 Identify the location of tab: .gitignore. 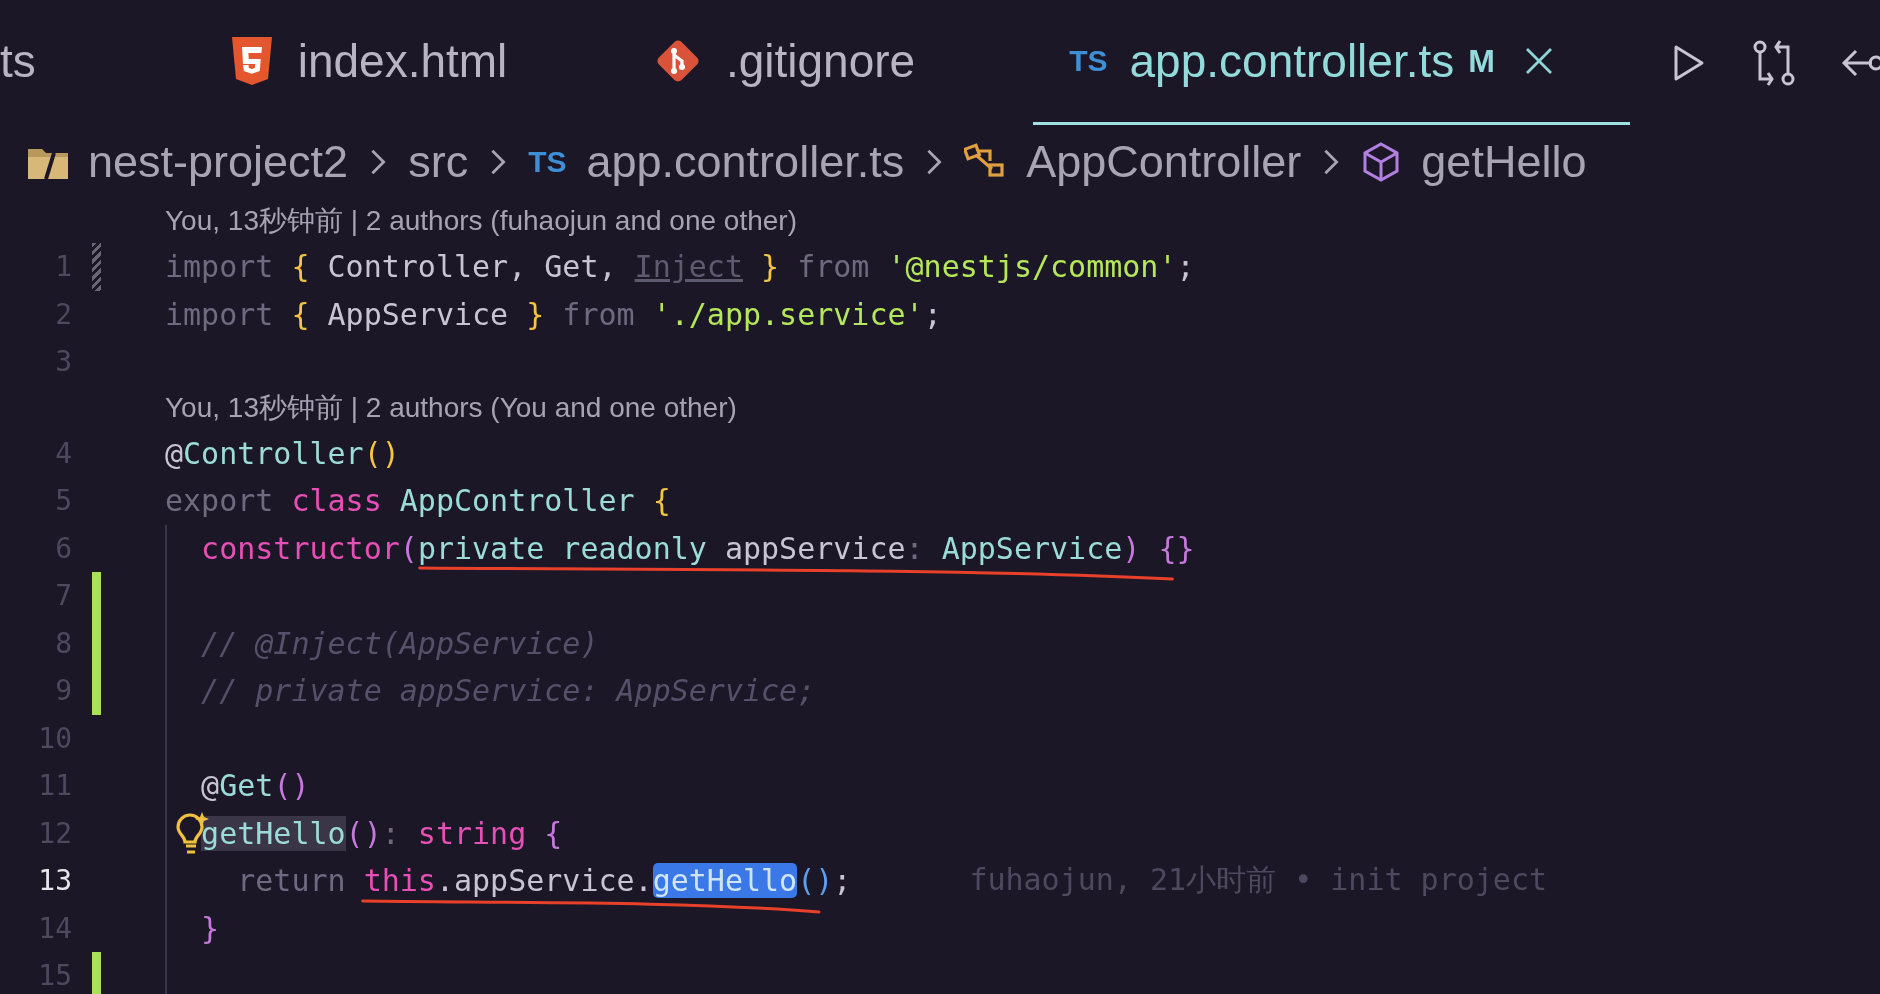
(823, 62).